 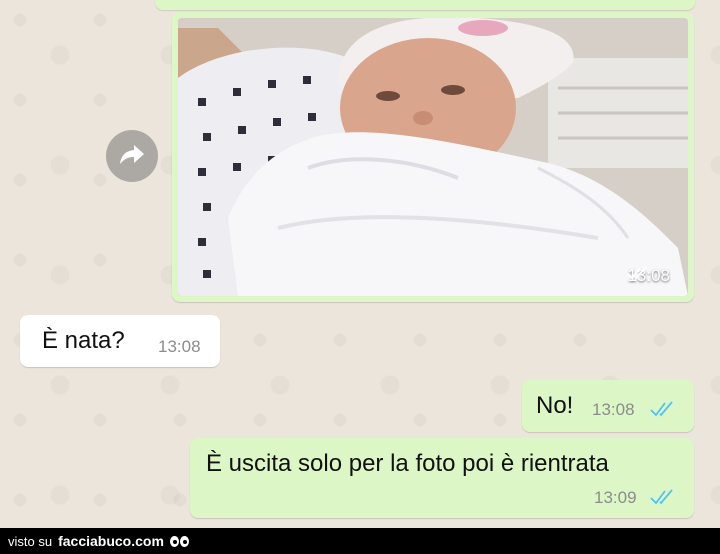 I want to click on outgoing-message-bubble: No! 13:08, so click(x=608, y=406).